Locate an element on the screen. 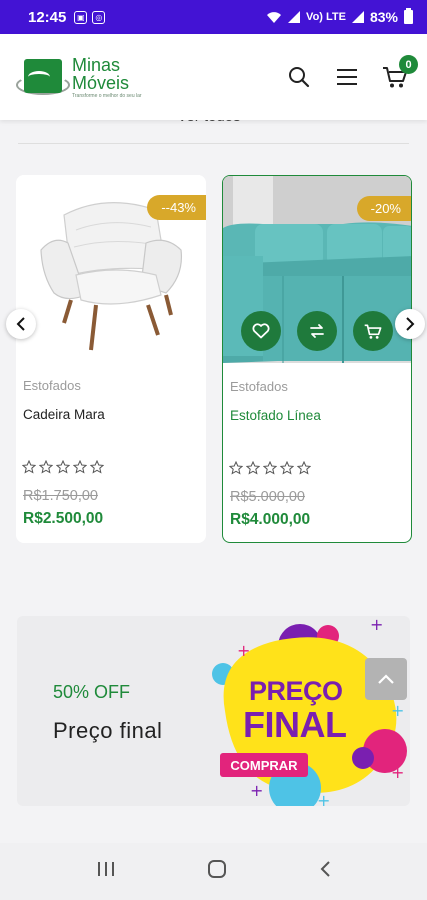 Image resolution: width=427 pixels, height=900 pixels. search-button is located at coordinates (299, 77).